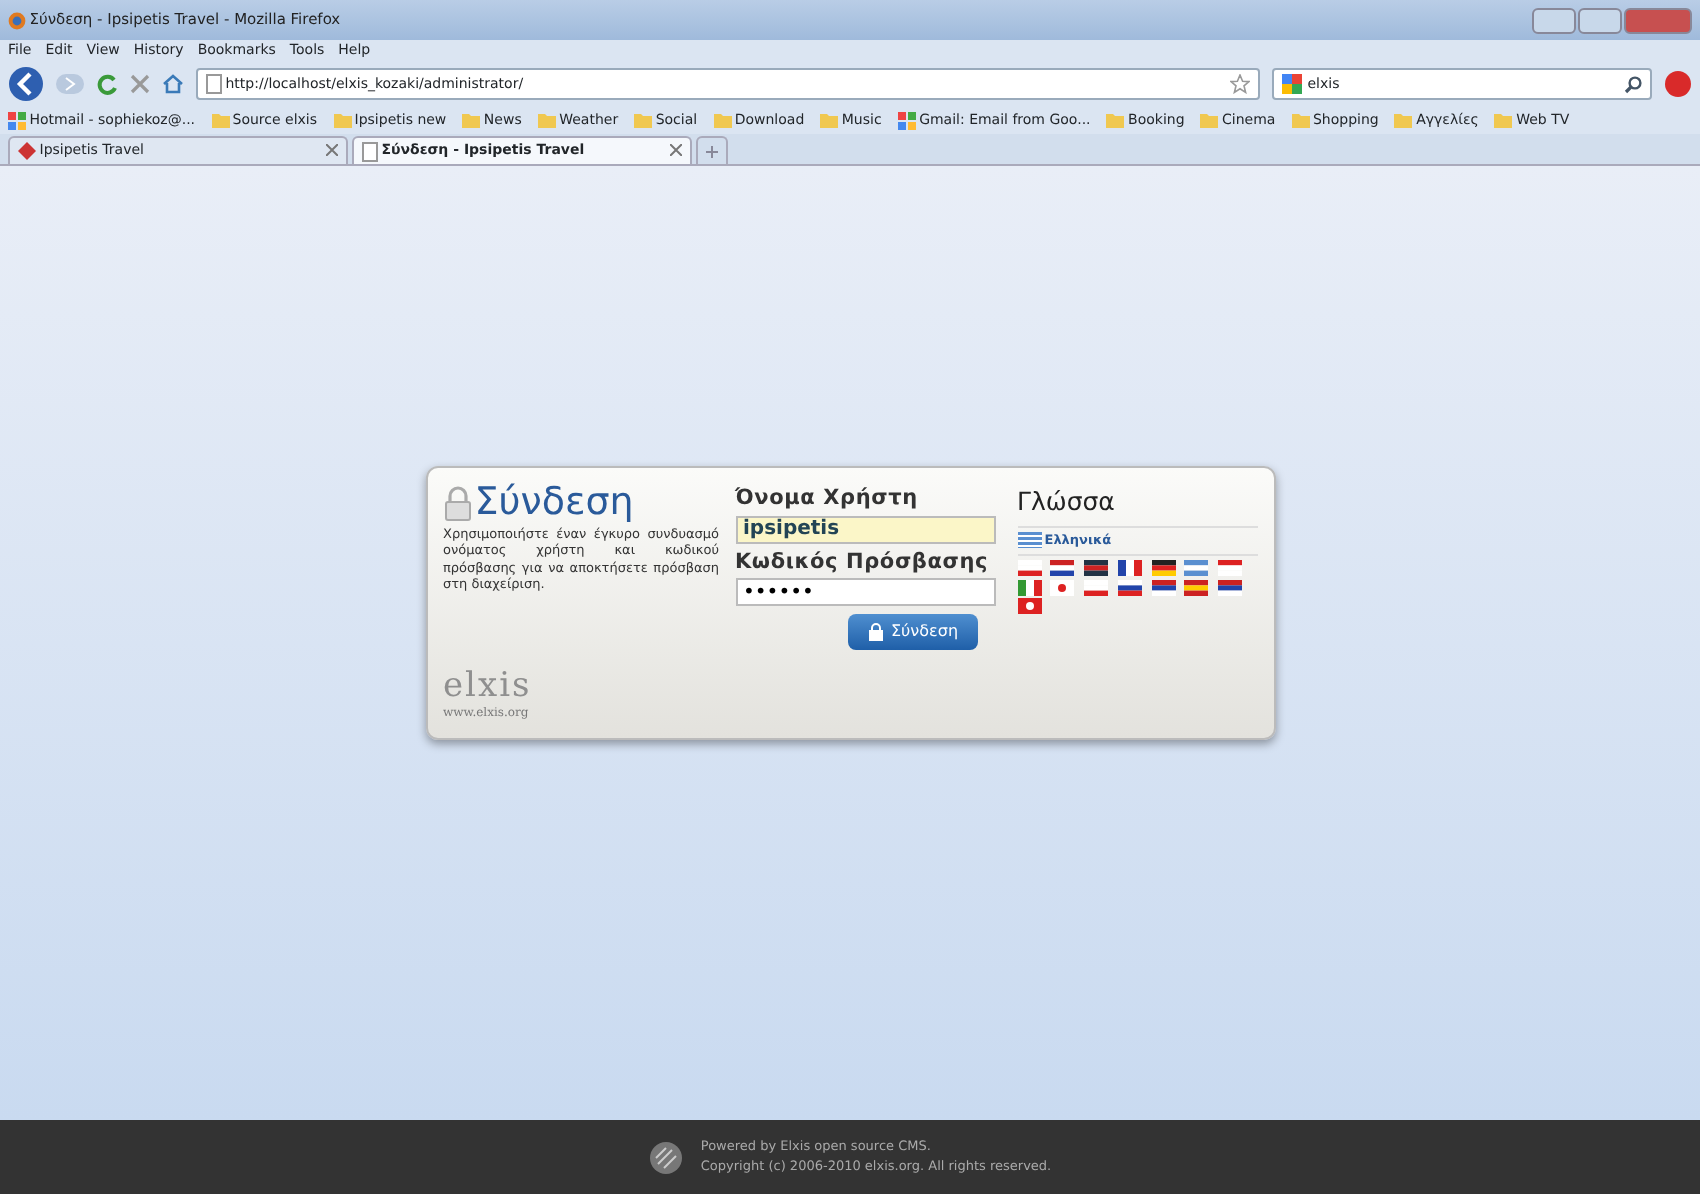  What do you see at coordinates (913, 631) in the screenshot?
I see `login-button: Σύνδεση` at bounding box center [913, 631].